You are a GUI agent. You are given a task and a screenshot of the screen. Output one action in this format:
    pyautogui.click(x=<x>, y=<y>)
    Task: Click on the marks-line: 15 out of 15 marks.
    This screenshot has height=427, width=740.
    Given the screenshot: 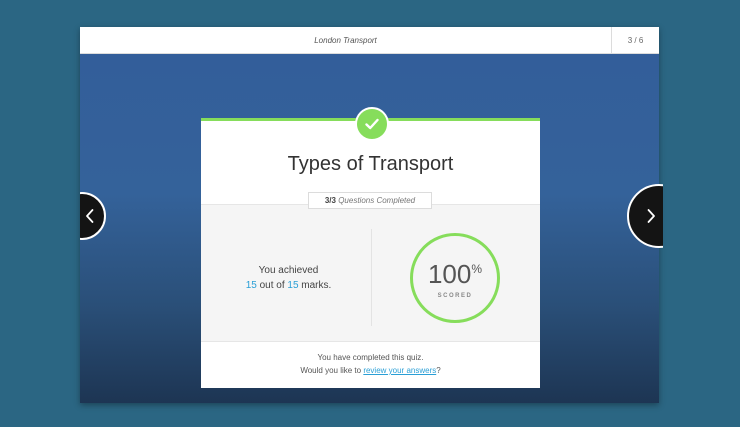 What is the action you would take?
    pyautogui.click(x=288, y=285)
    